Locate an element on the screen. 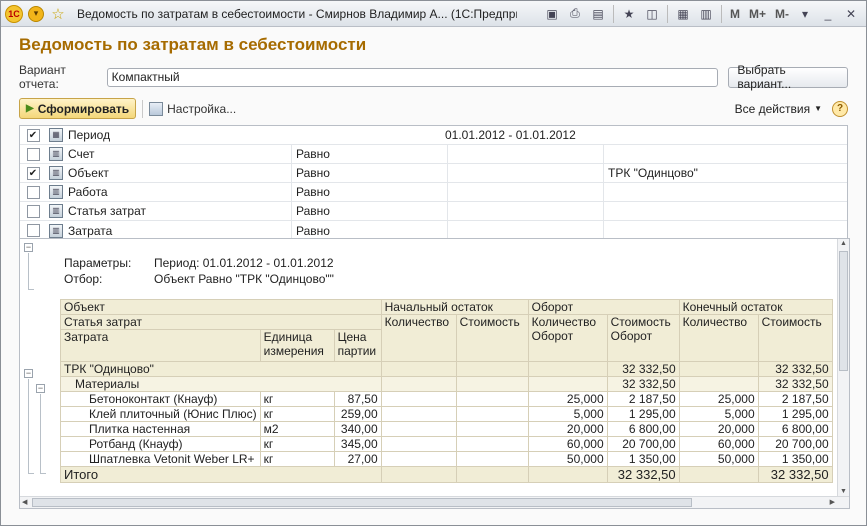 The image size is (867, 526). cost-end-qty: 20,000 is located at coordinates (718, 429).